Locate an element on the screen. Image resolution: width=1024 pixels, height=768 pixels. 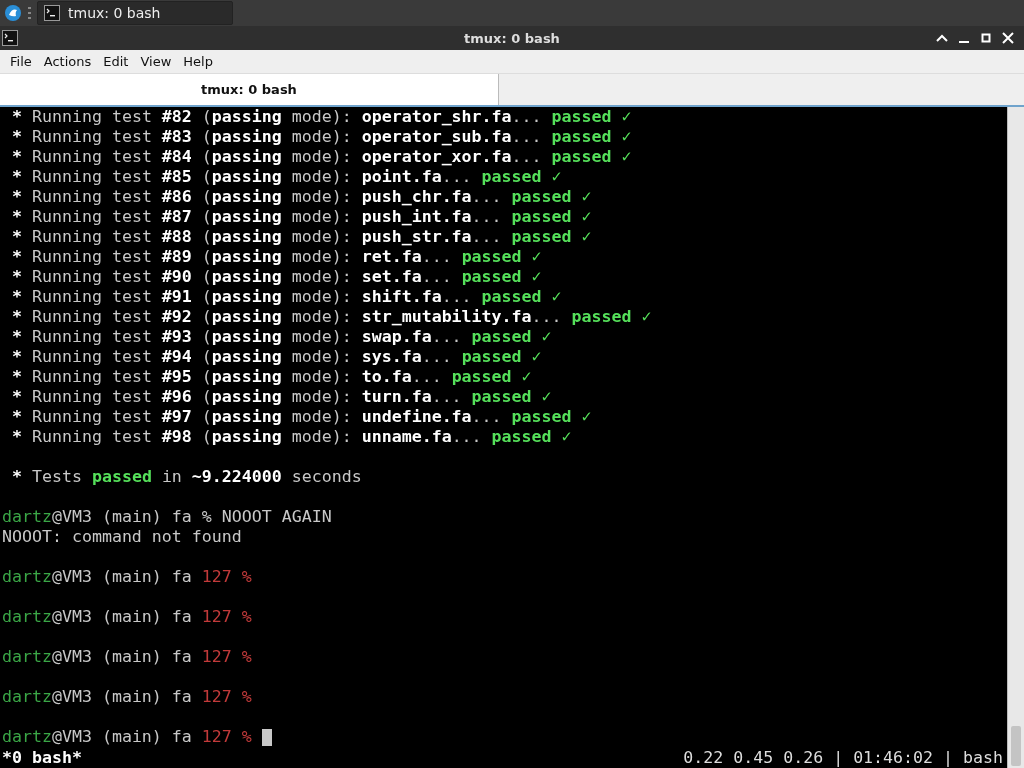
terminal-line: * Running test #96 (passing mode): turn.fa... passed ✓ is located at coordinates (281, 397).